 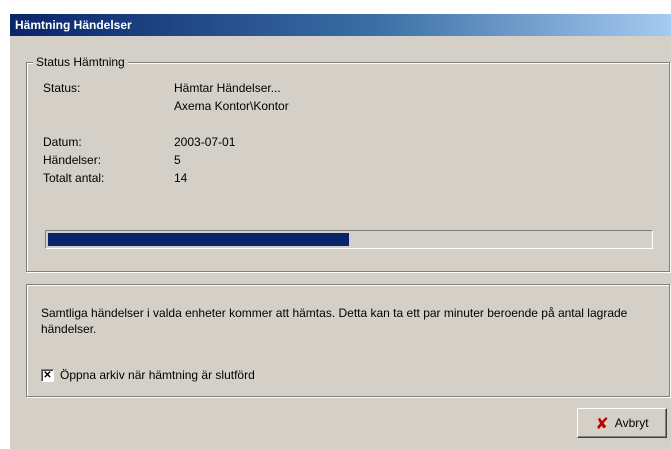 What do you see at coordinates (74, 178) in the screenshot?
I see `total-label: Totalt antal:` at bounding box center [74, 178].